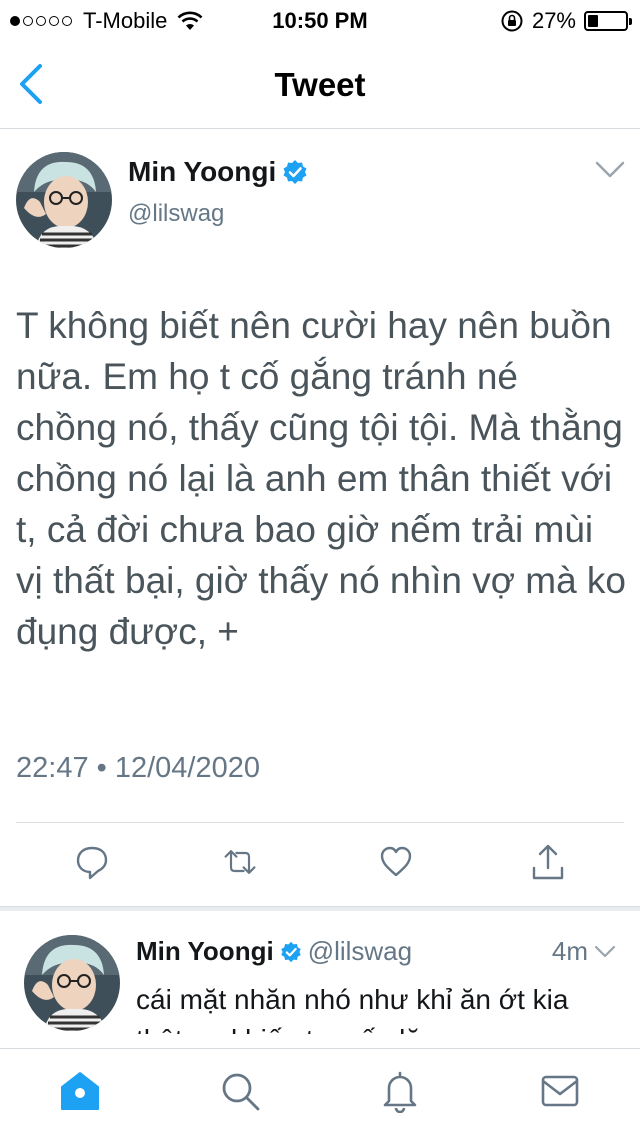 The height and width of the screenshot is (1137, 640). I want to click on nav-bar: Tweet, so click(320, 84).